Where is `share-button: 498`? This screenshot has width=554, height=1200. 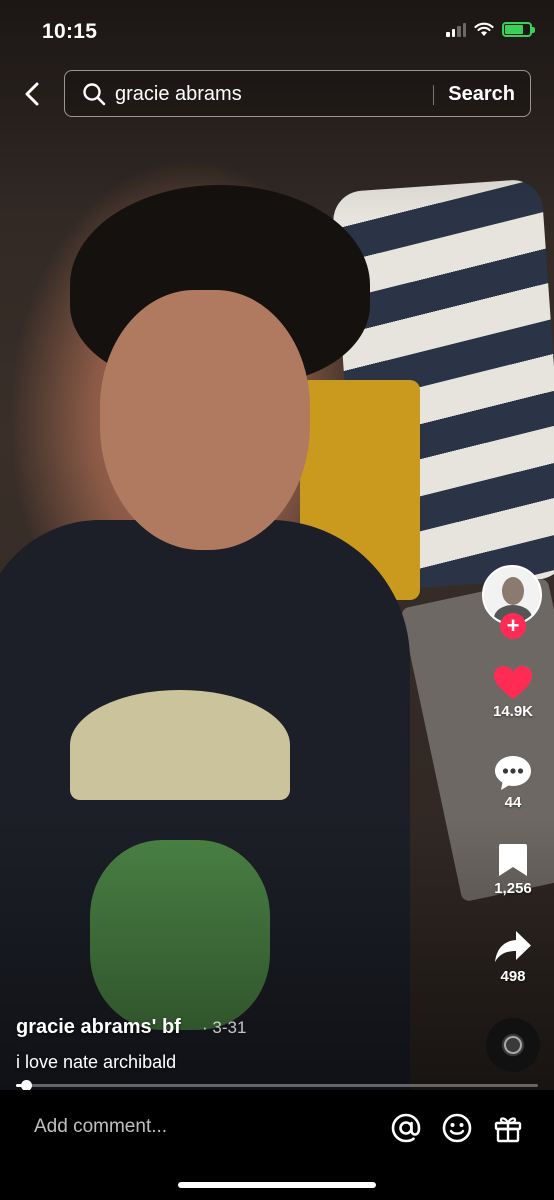
share-button: 498 is located at coordinates (513, 956).